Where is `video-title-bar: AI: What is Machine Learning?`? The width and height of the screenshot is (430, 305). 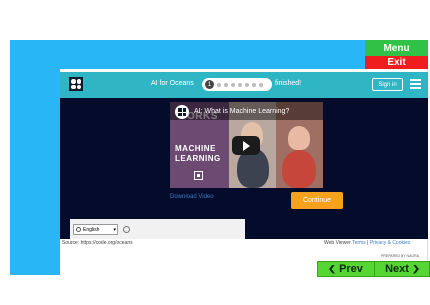
video-title-bar: AI: What is Machine Learning? is located at coordinates (246, 111).